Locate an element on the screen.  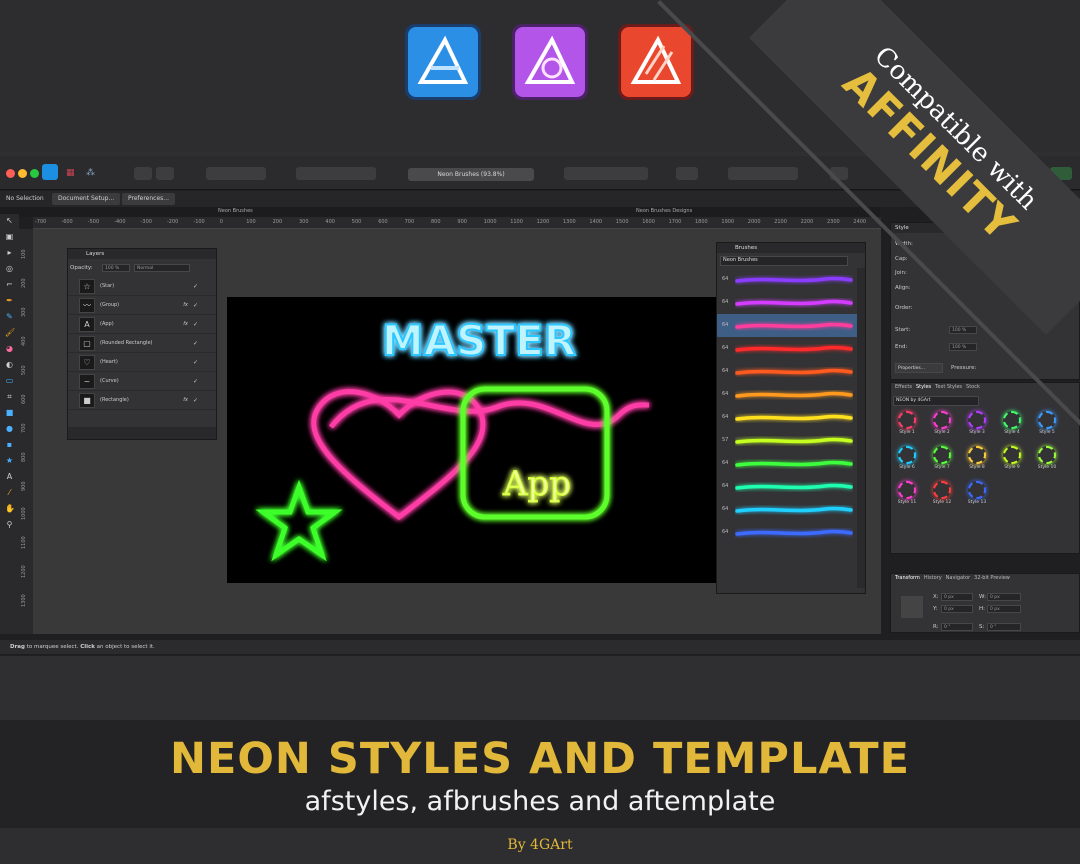
star-shape is located at coordinates (299, 520).